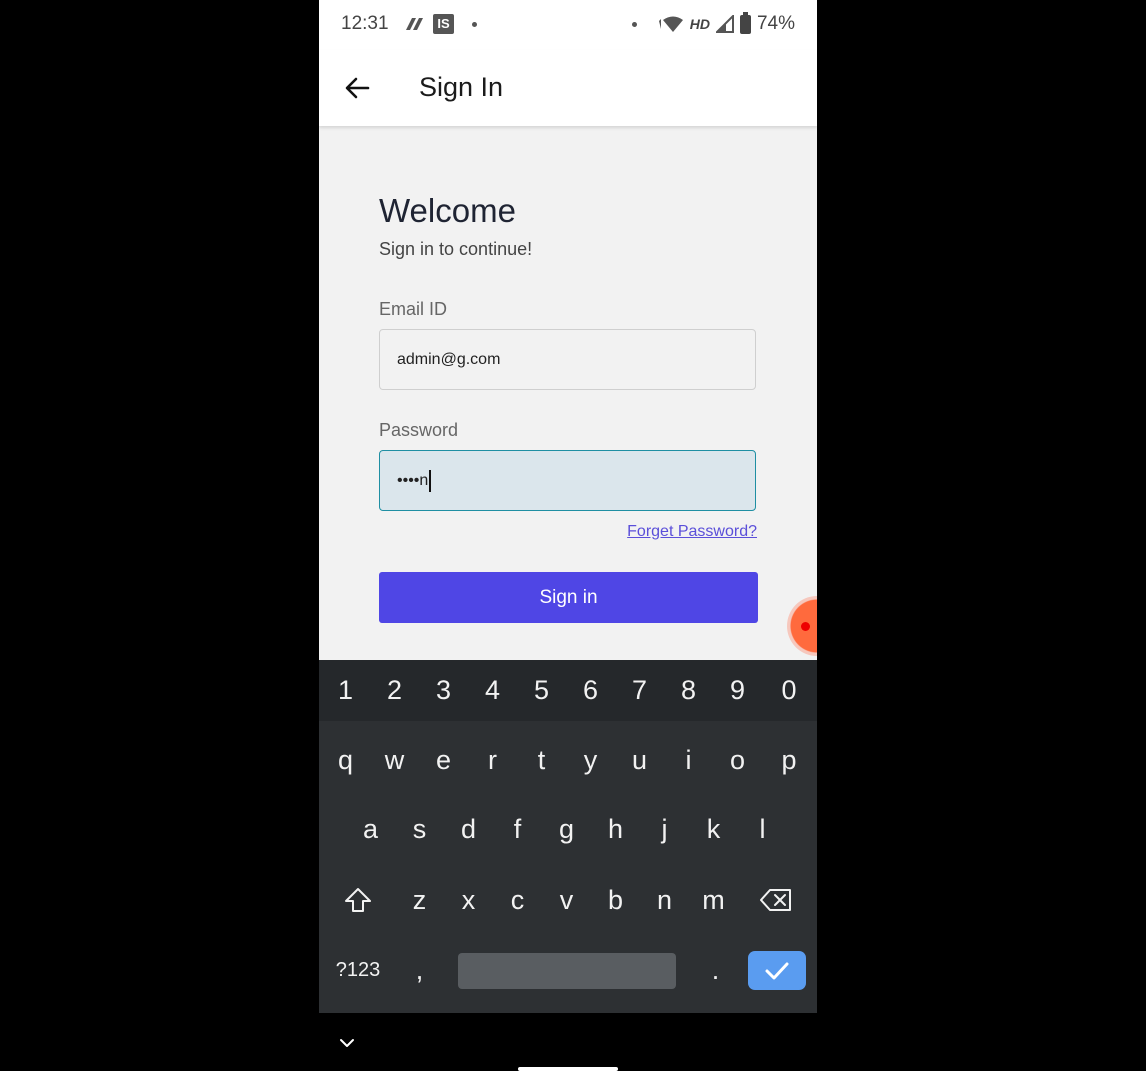 The image size is (1146, 1071). Describe the element at coordinates (615, 829) in the screenshot. I see `key-h: h` at that location.